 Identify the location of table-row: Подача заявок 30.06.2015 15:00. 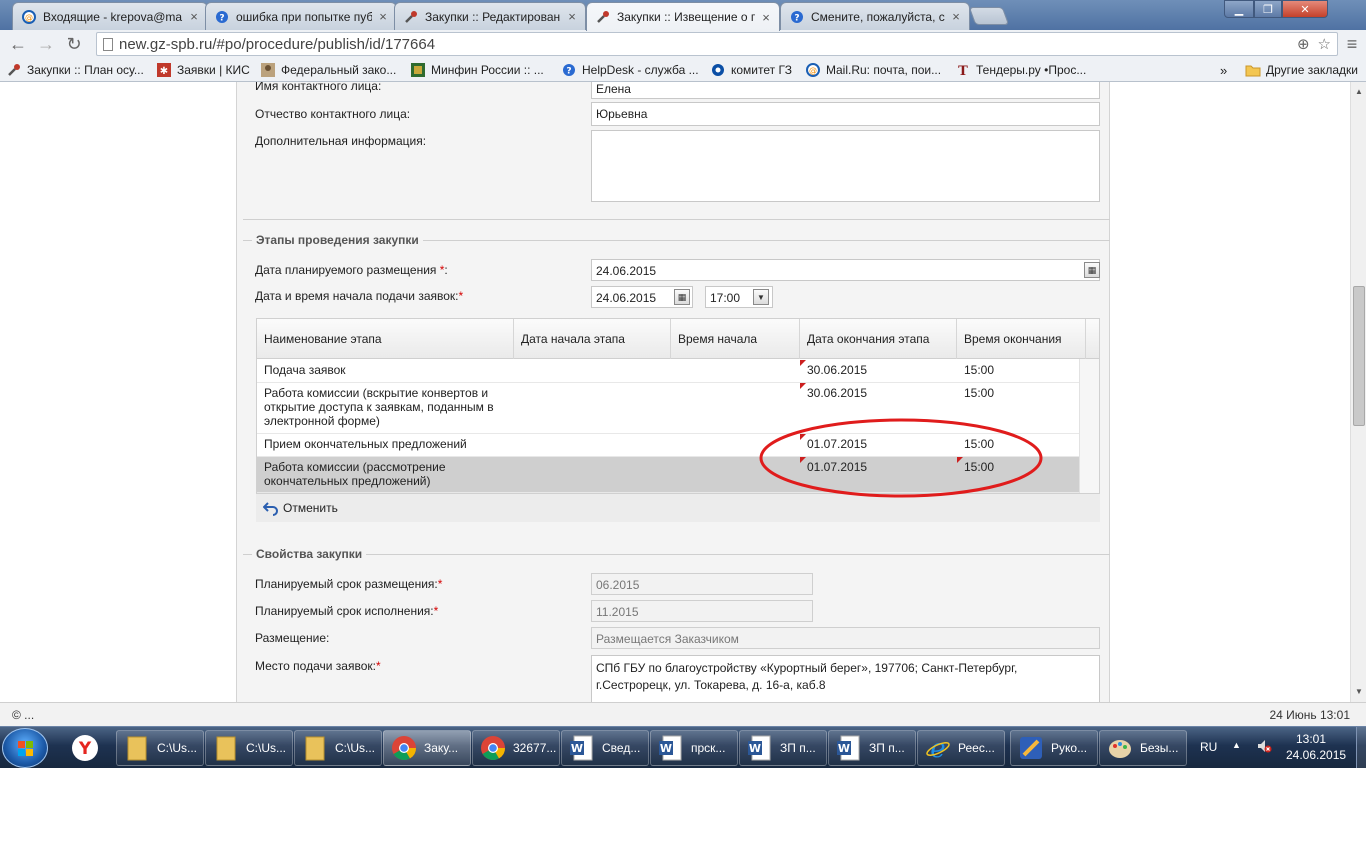
(668, 371).